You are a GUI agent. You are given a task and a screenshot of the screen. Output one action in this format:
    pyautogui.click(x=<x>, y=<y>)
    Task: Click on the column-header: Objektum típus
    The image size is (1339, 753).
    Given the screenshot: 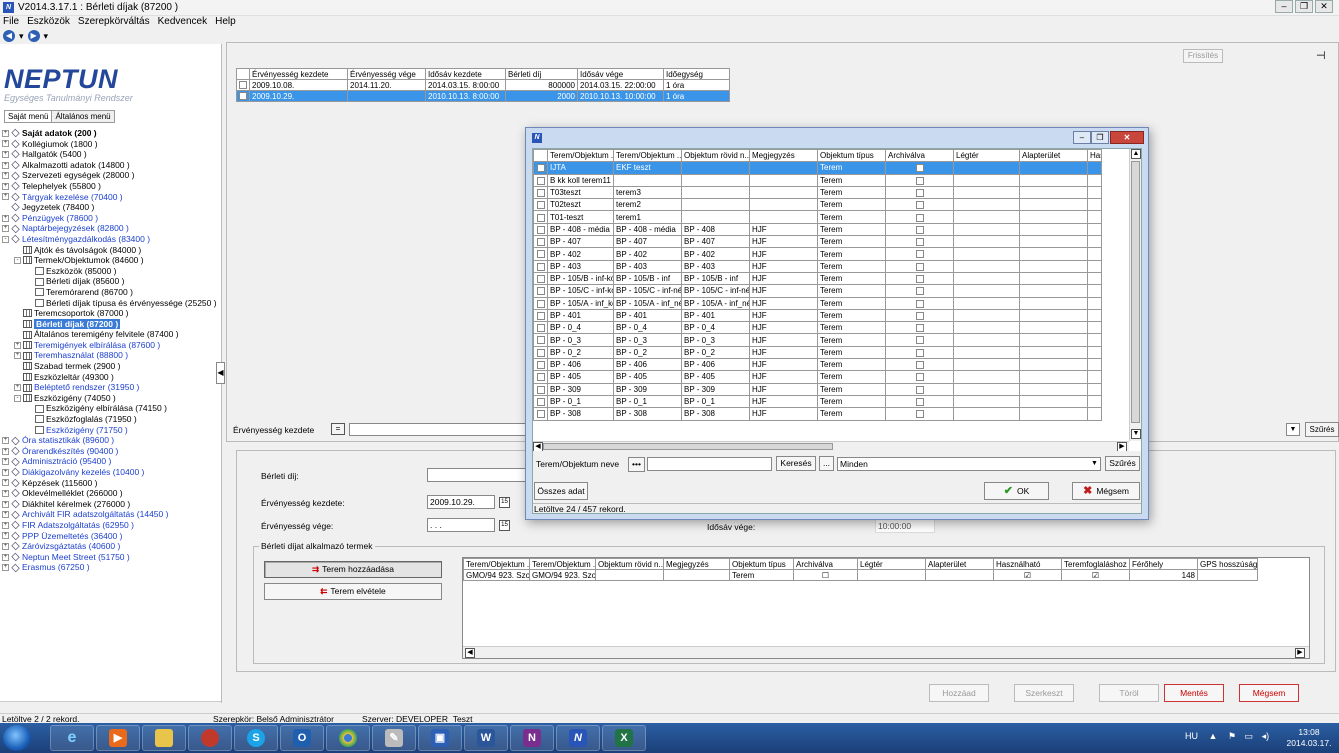 What is the action you would take?
    pyautogui.click(x=851, y=156)
    